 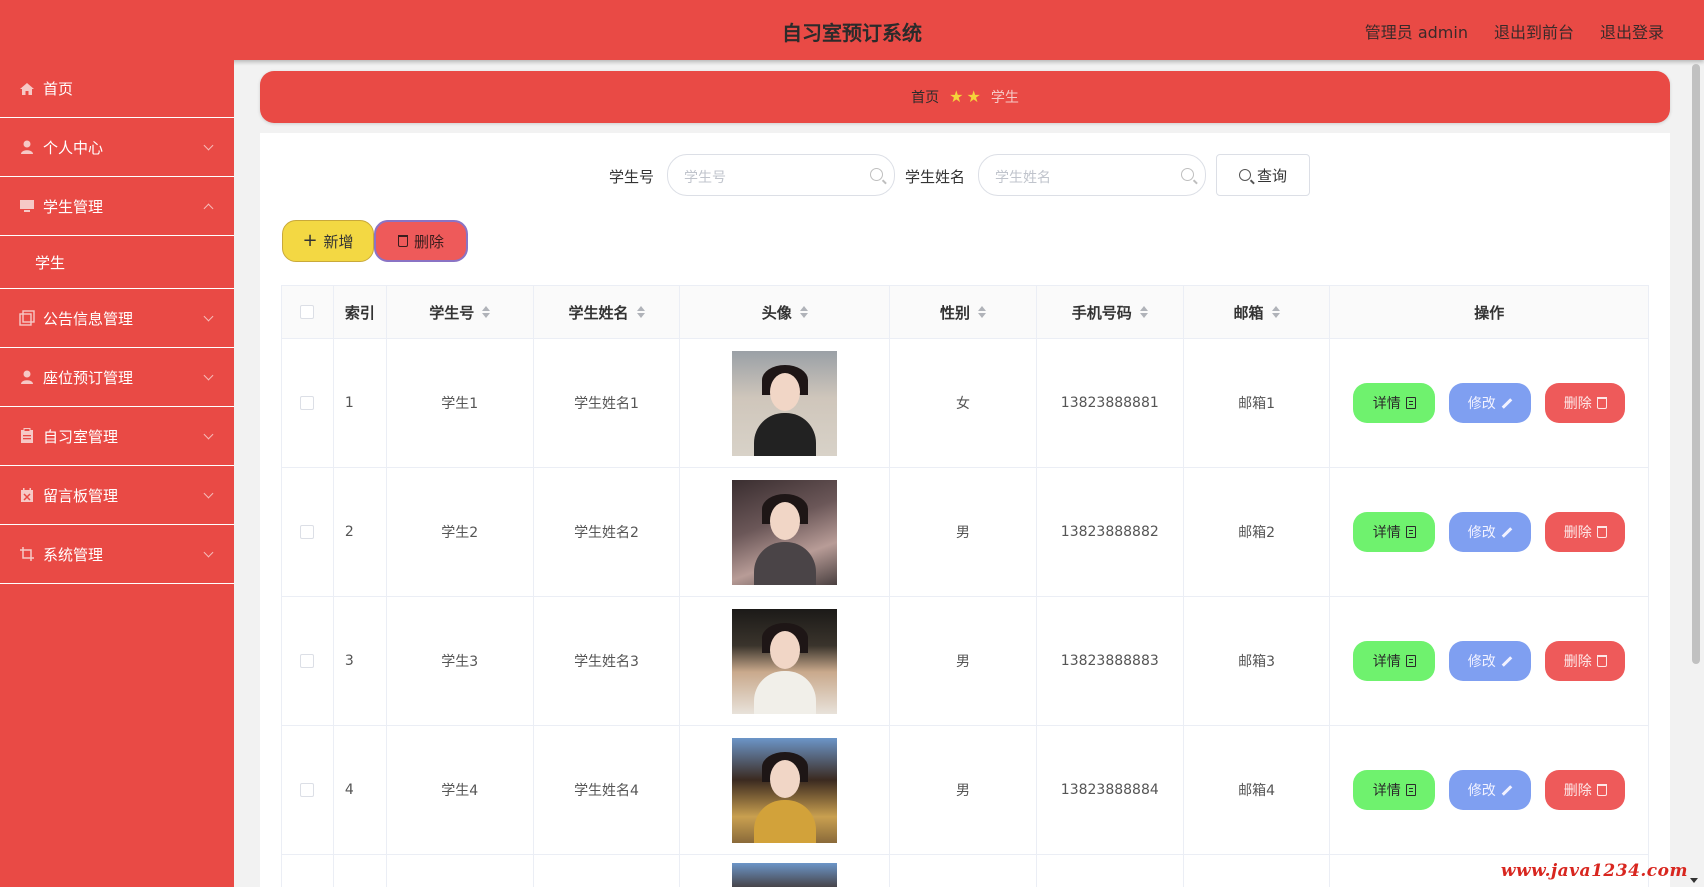 I want to click on student-name-input: 学生姓名, so click(x=1092, y=175).